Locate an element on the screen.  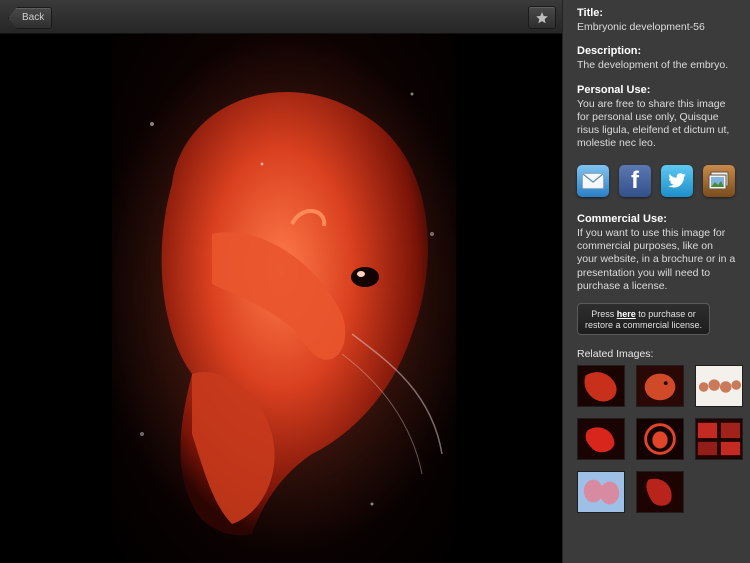
title-heading: Title: is located at coordinates (590, 13).